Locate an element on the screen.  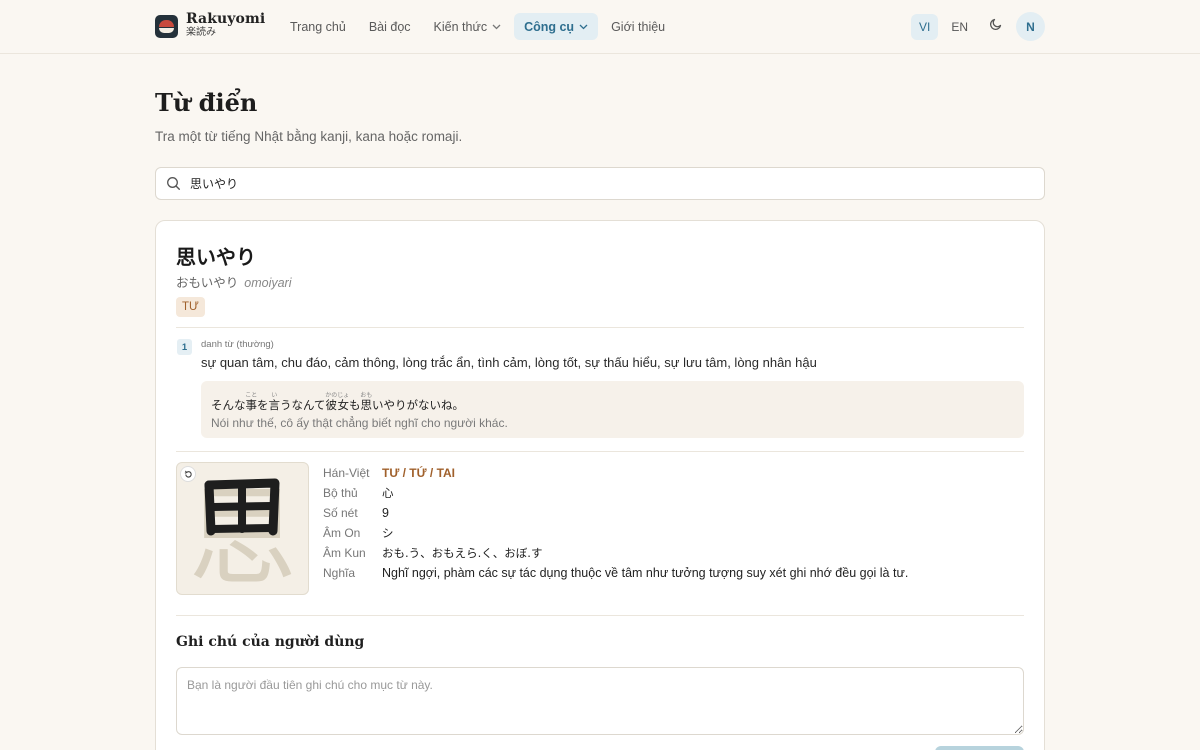
nav-home: Trang chủ is located at coordinates (318, 26).